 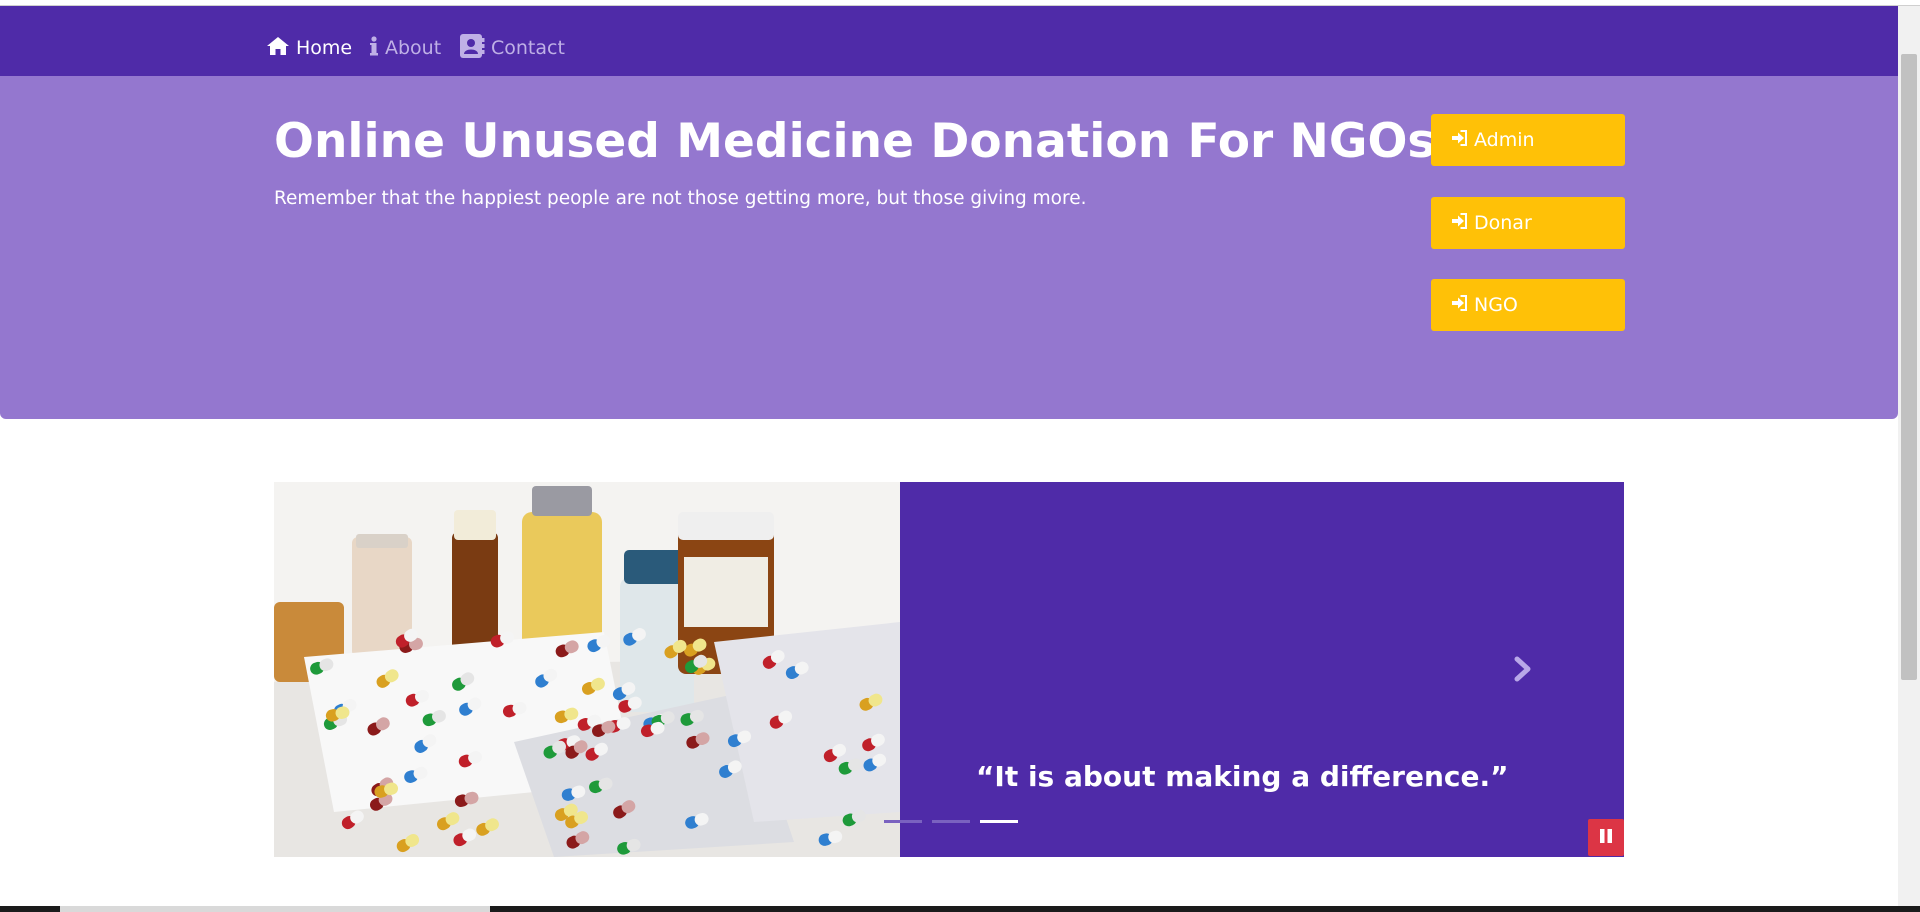 What do you see at coordinates (1909, 367) in the screenshot?
I see `scrollbar-thumb` at bounding box center [1909, 367].